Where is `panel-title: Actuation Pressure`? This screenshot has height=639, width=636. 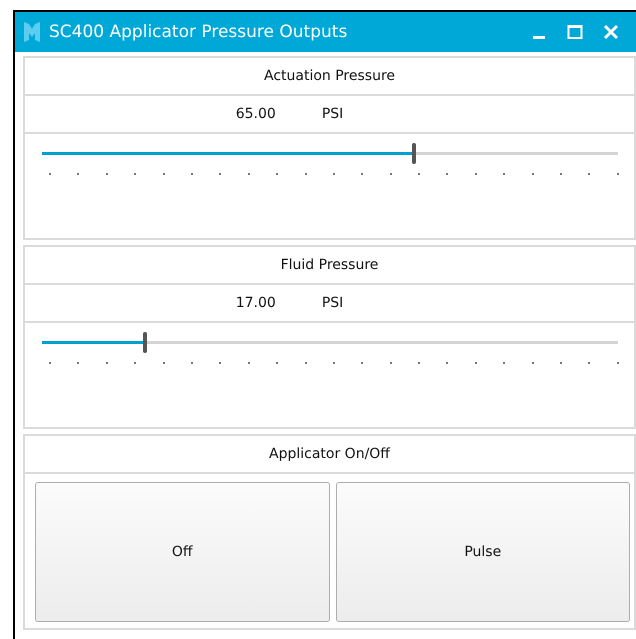 panel-title: Actuation Pressure is located at coordinates (330, 76).